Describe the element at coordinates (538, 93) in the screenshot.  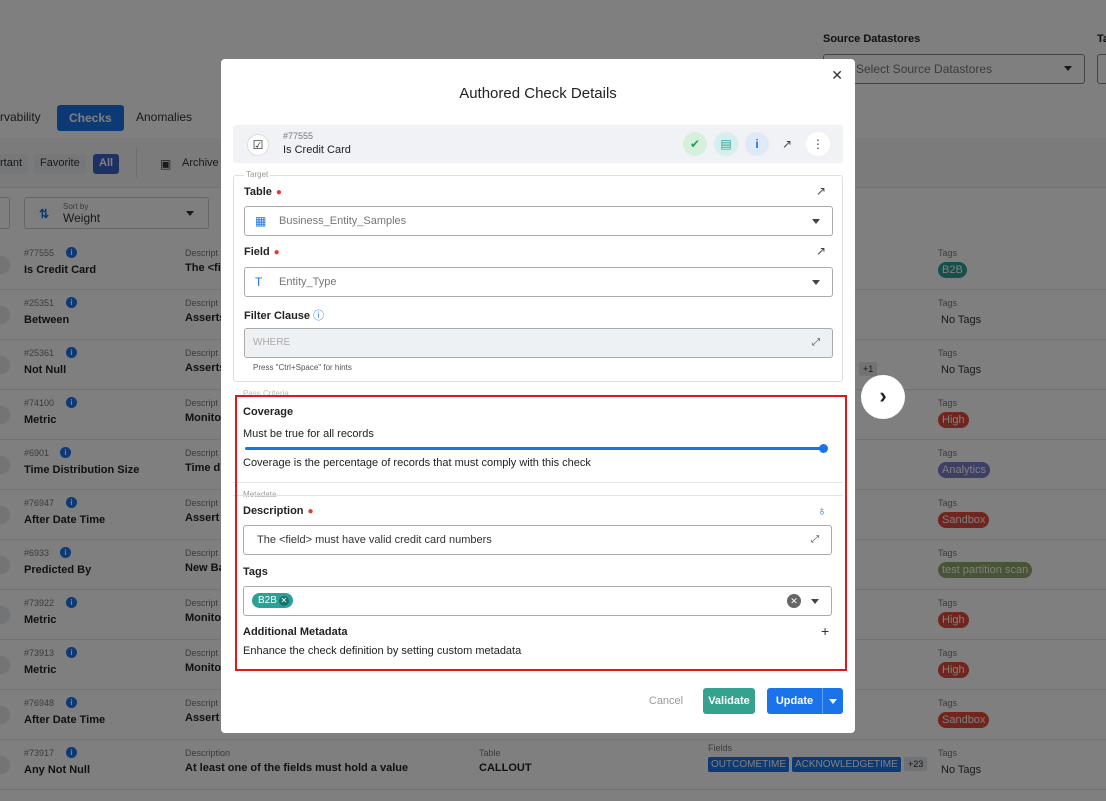
I see `modal-title: Authored Check Details` at that location.